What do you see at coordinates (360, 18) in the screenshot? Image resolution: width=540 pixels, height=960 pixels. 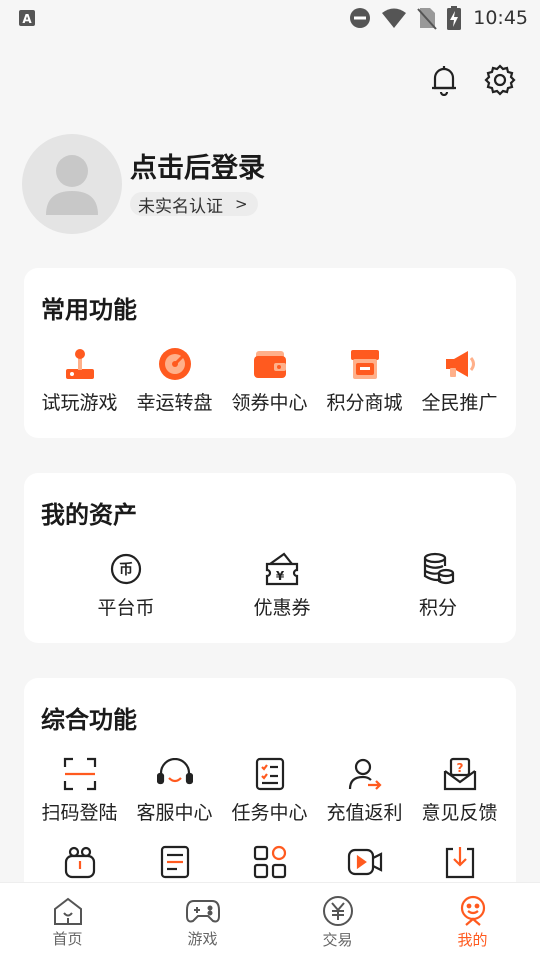 I see `do-not-disturb-icon` at bounding box center [360, 18].